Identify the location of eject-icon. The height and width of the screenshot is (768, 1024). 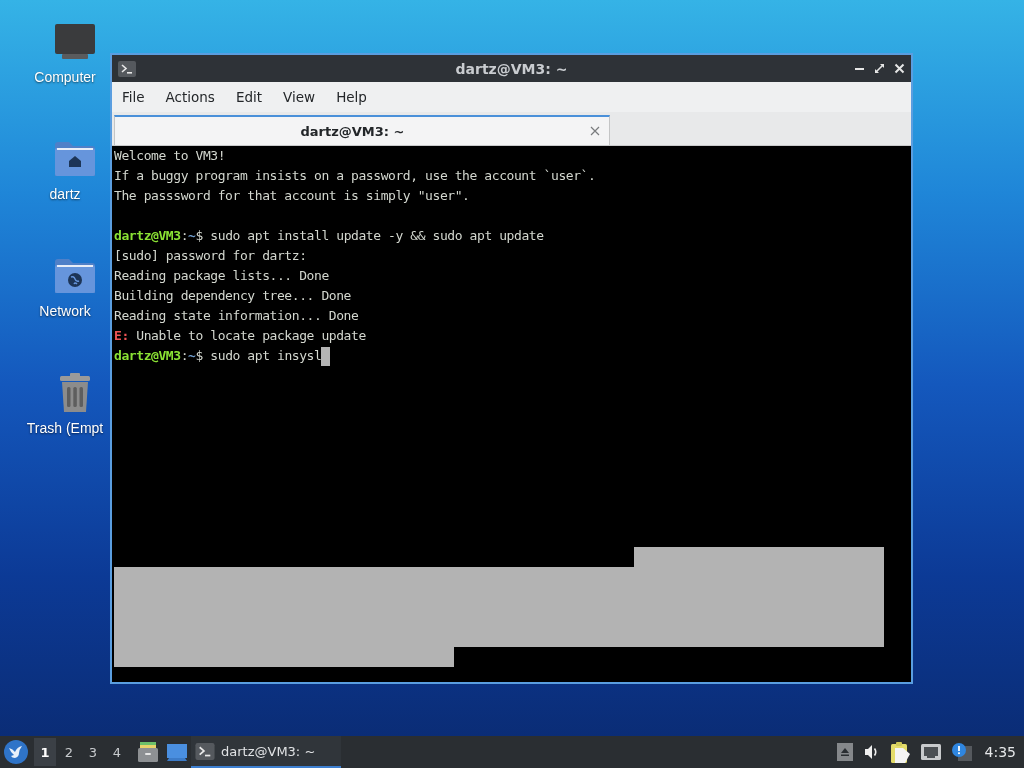
(844, 752).